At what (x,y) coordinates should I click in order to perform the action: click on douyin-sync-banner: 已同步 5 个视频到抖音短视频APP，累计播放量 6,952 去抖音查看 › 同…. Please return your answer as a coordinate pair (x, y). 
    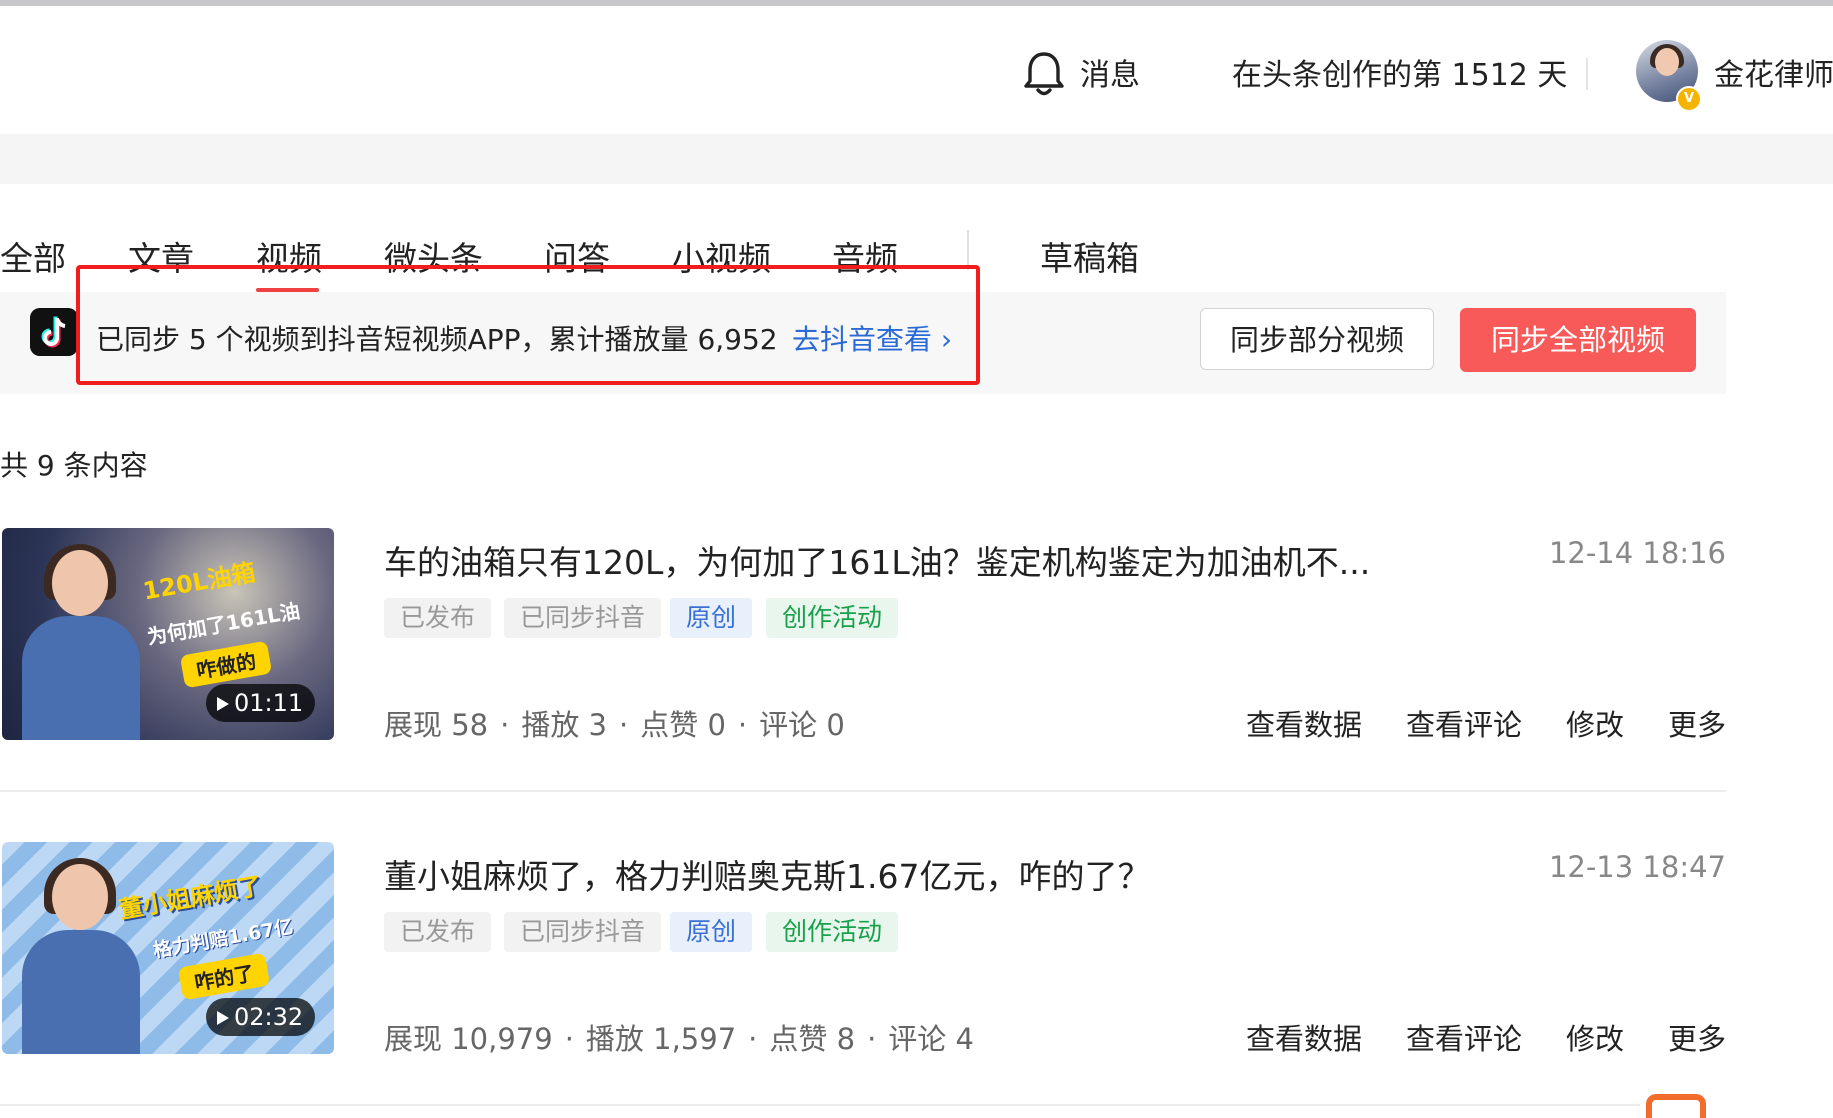
    Looking at the image, I should click on (863, 343).